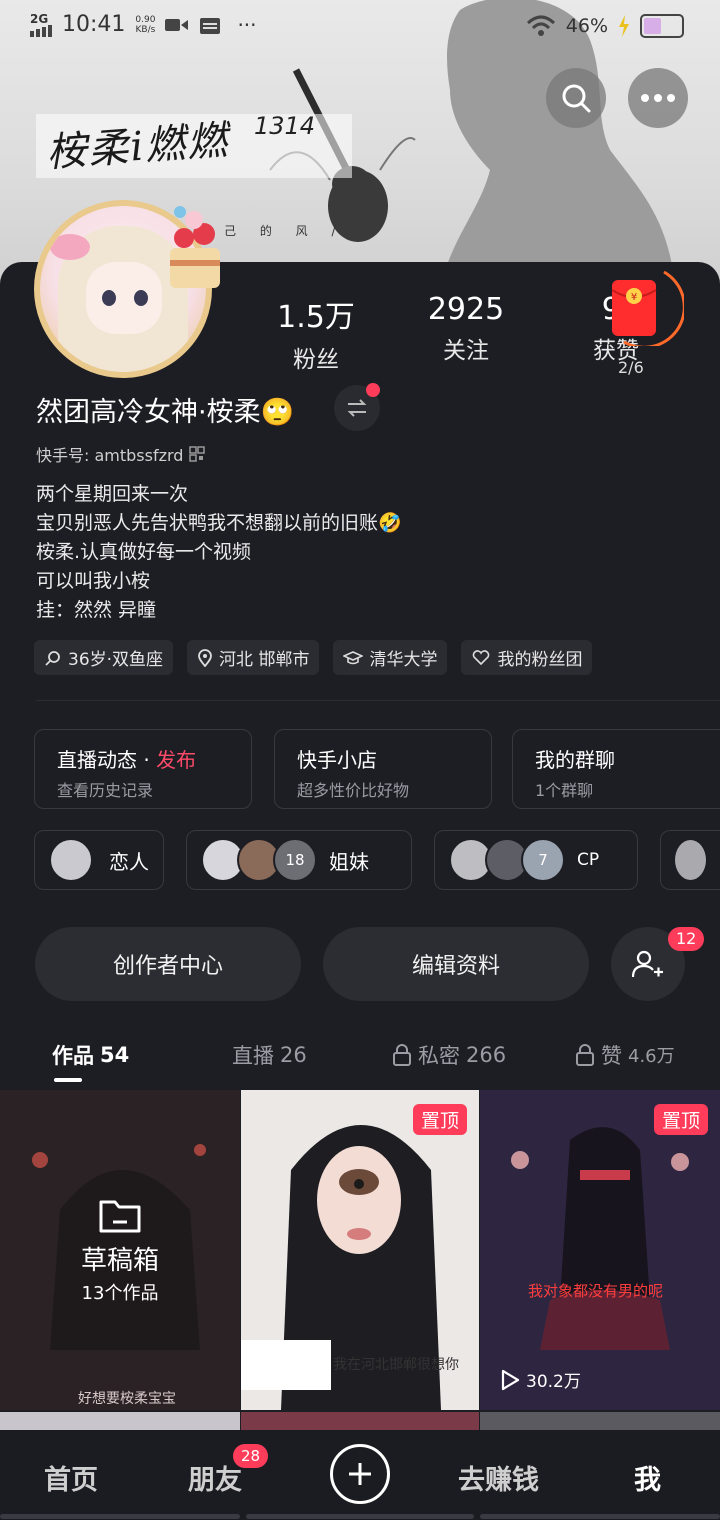 Image resolution: width=720 pixels, height=1520 pixels. I want to click on draft-title: 草稿箱, so click(119, 1260).